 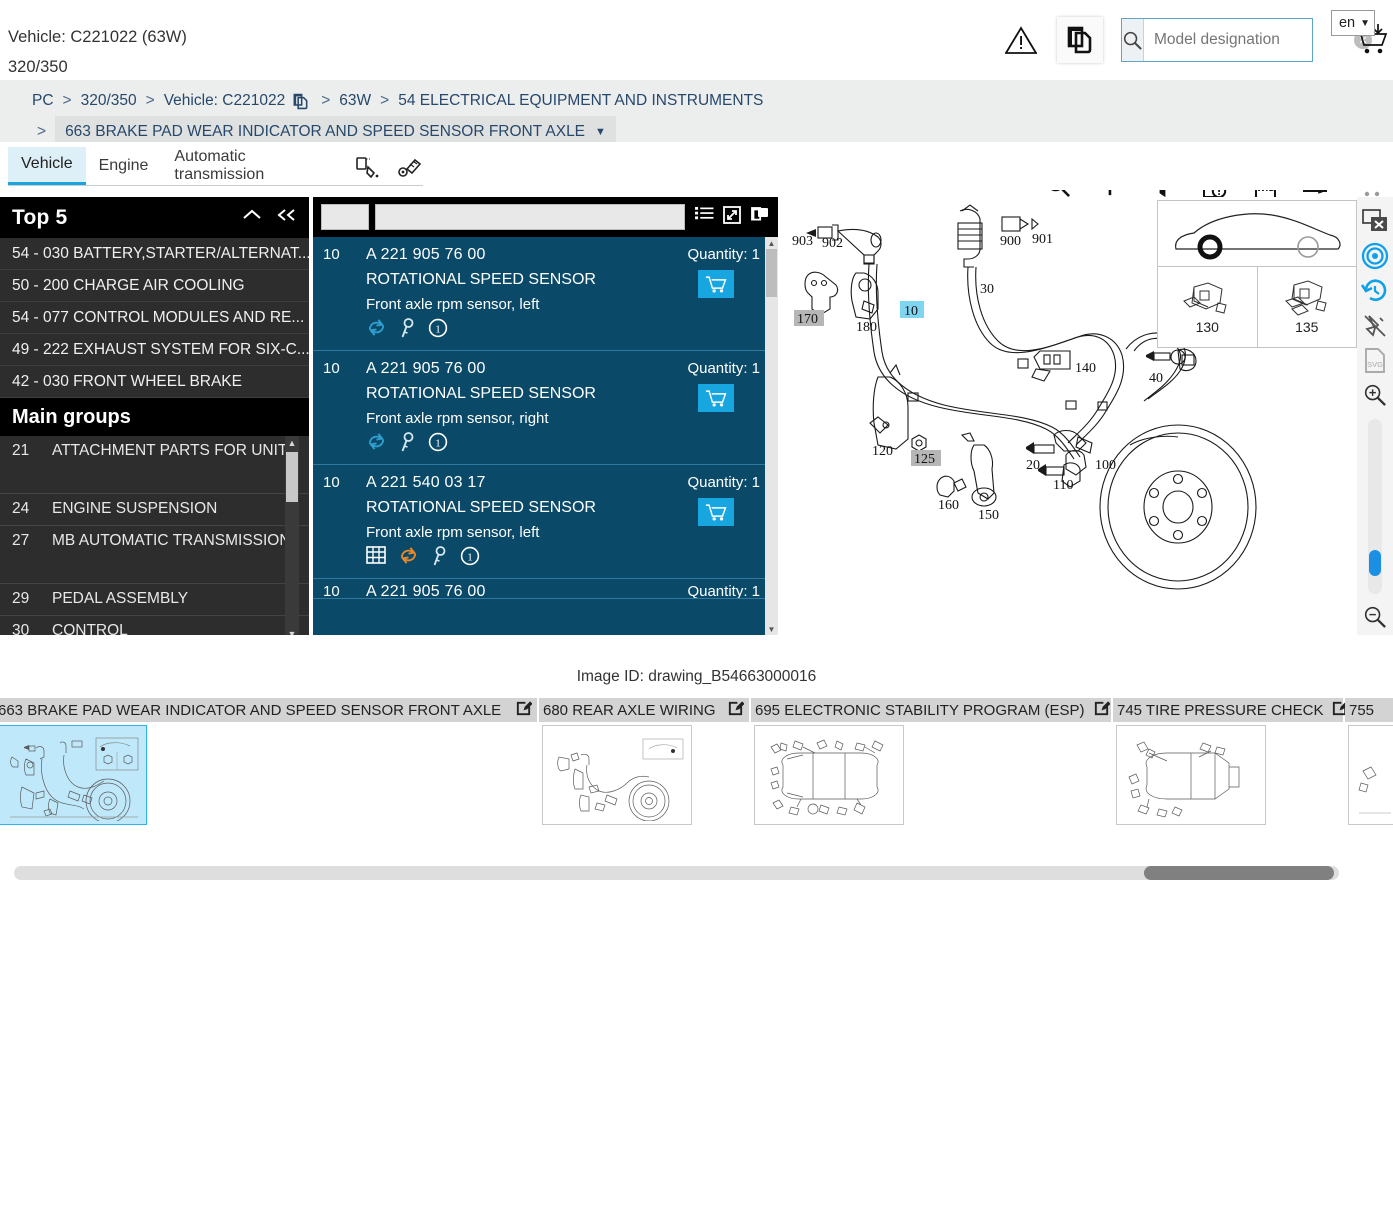 I want to click on search-icon, so click(x=1133, y=40).